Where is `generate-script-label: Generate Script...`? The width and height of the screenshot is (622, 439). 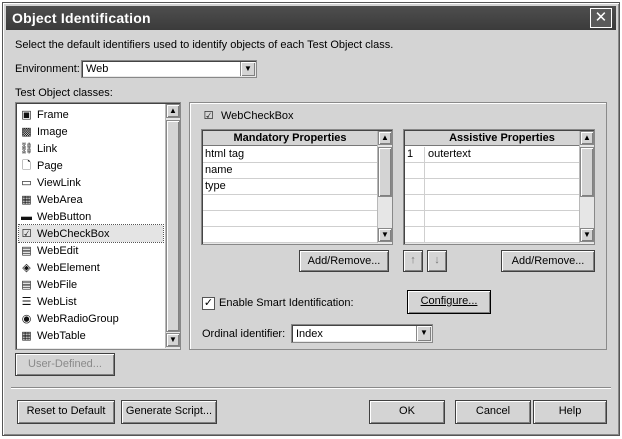
generate-script-label: Generate Script... is located at coordinates (169, 411).